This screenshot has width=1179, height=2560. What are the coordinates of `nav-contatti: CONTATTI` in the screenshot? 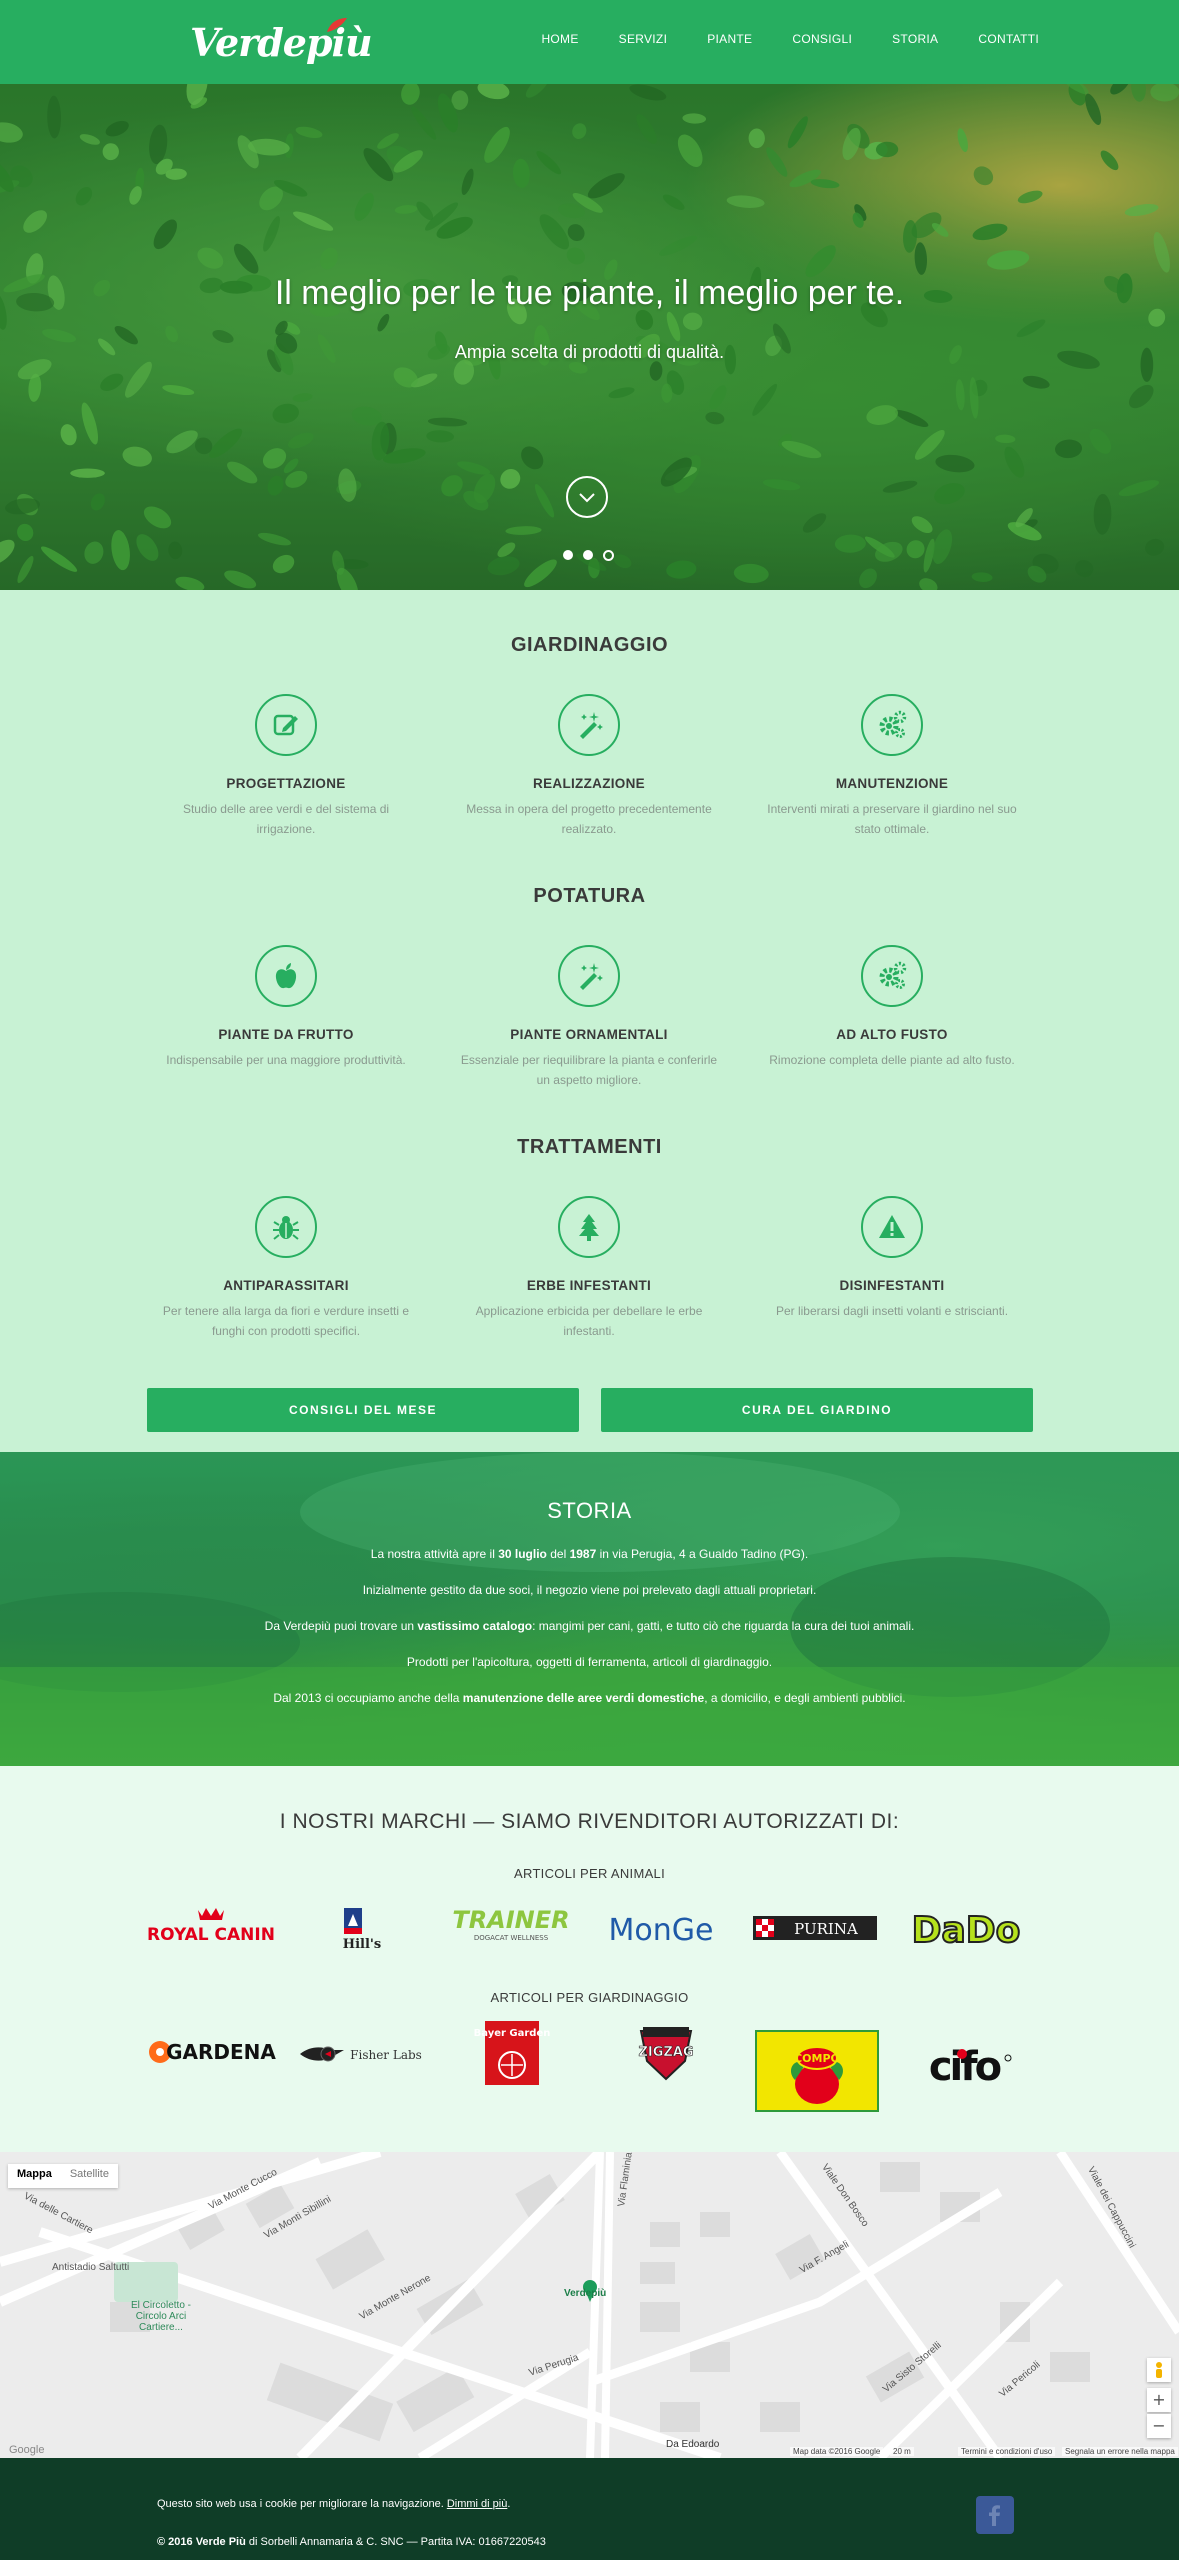 It's located at (1008, 39).